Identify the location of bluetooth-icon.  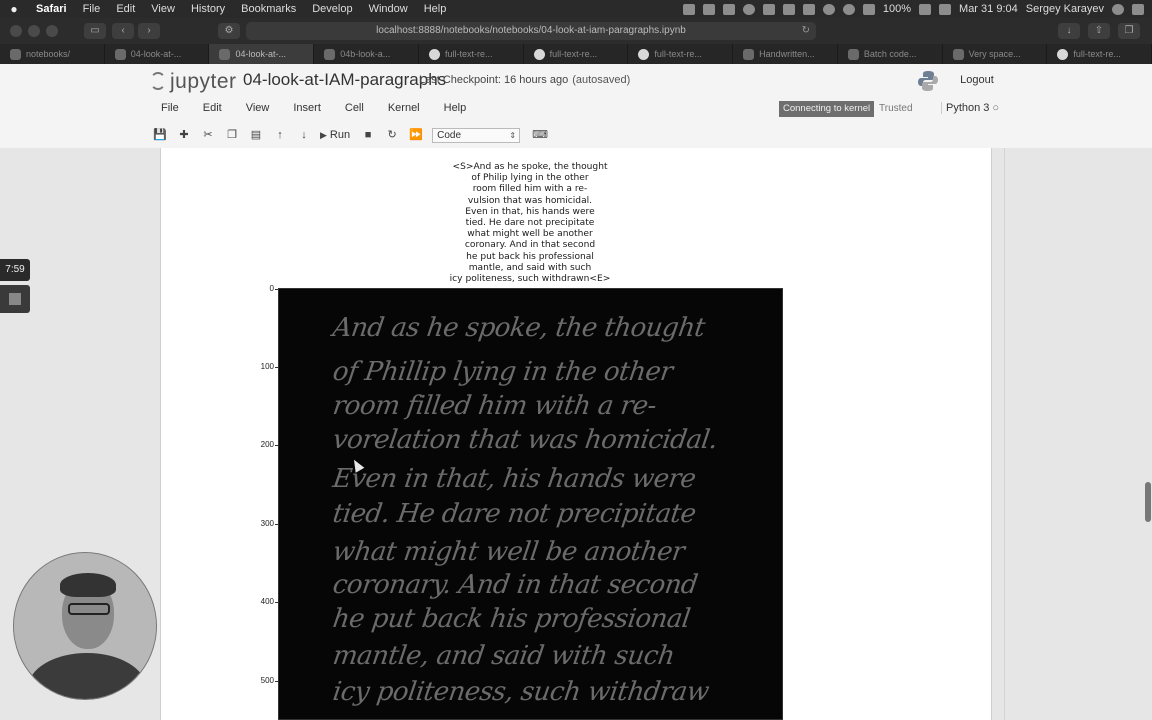
(828, 9).